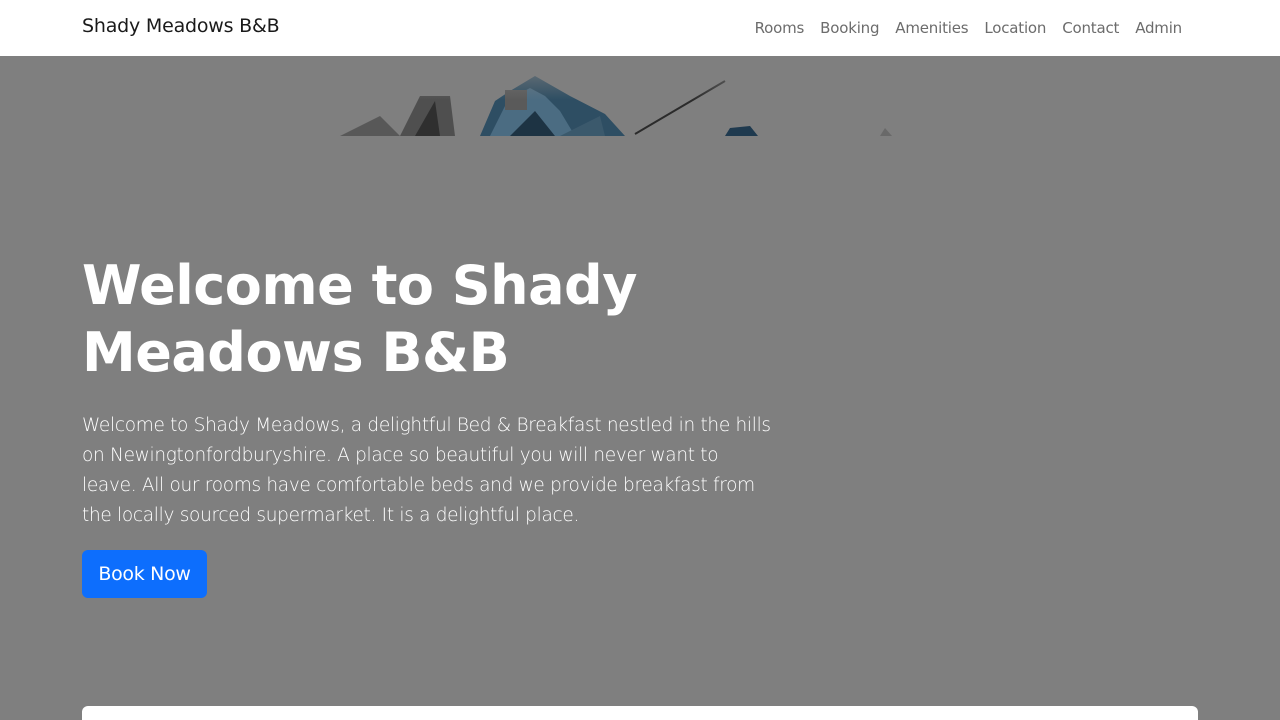  What do you see at coordinates (181, 26) in the screenshot?
I see `brand-link: Shady Meadows B&B` at bounding box center [181, 26].